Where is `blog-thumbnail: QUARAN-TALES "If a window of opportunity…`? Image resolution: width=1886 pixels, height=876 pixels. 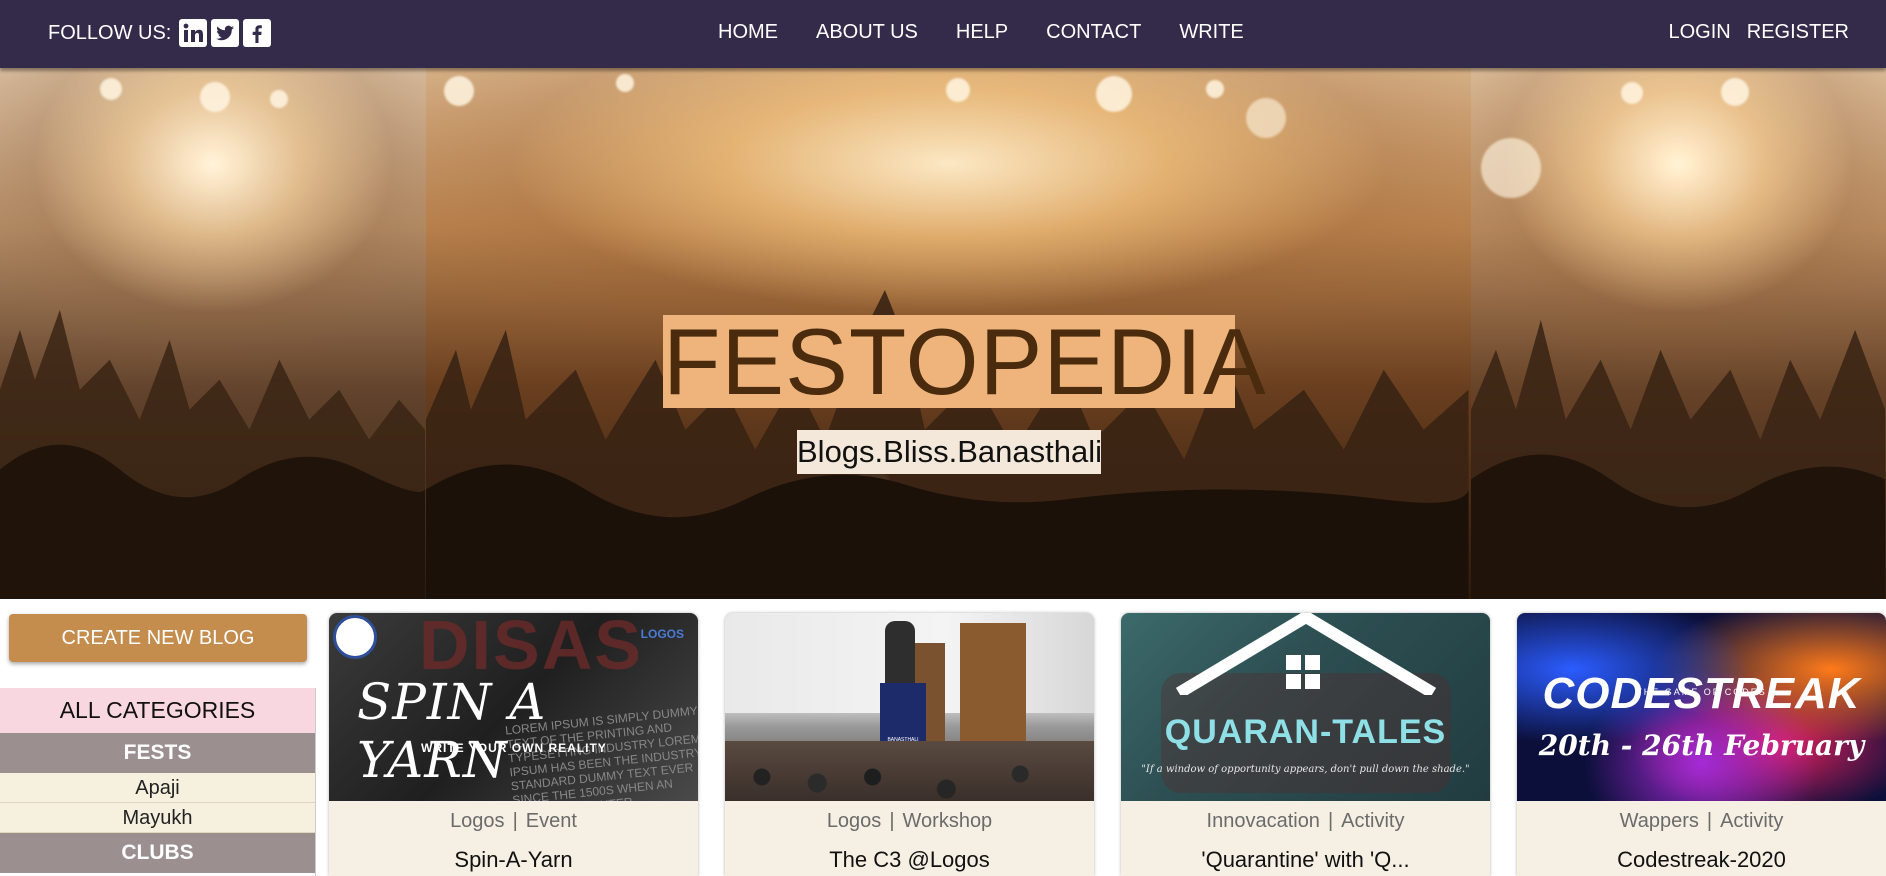
blog-thumbnail: QUARAN-TALES "If a window of opportunity… is located at coordinates (1305, 707).